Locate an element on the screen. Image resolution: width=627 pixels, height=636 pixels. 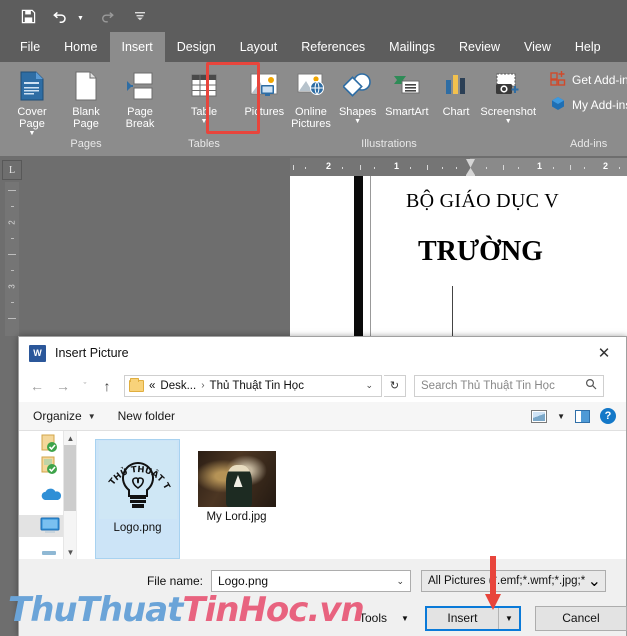
tab-design: Design is located at coordinates (196, 47).